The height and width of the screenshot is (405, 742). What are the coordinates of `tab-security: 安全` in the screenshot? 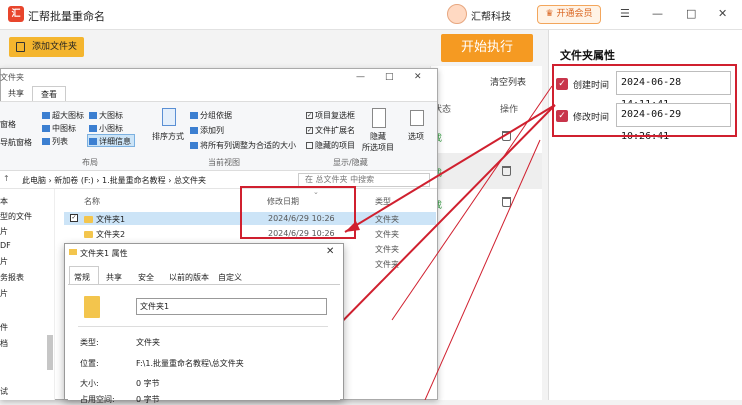 It's located at (146, 277).